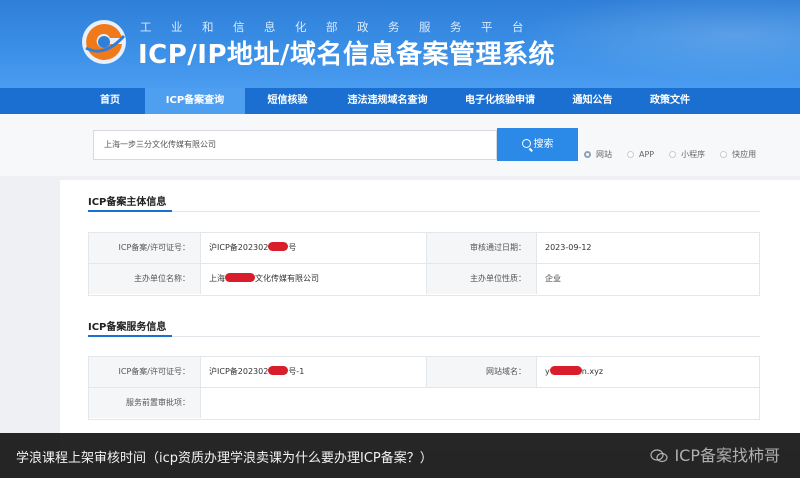 The height and width of the screenshot is (478, 800). Describe the element at coordinates (313, 248) in the screenshot. I see `license-value: 沪ICP备202302 号` at that location.